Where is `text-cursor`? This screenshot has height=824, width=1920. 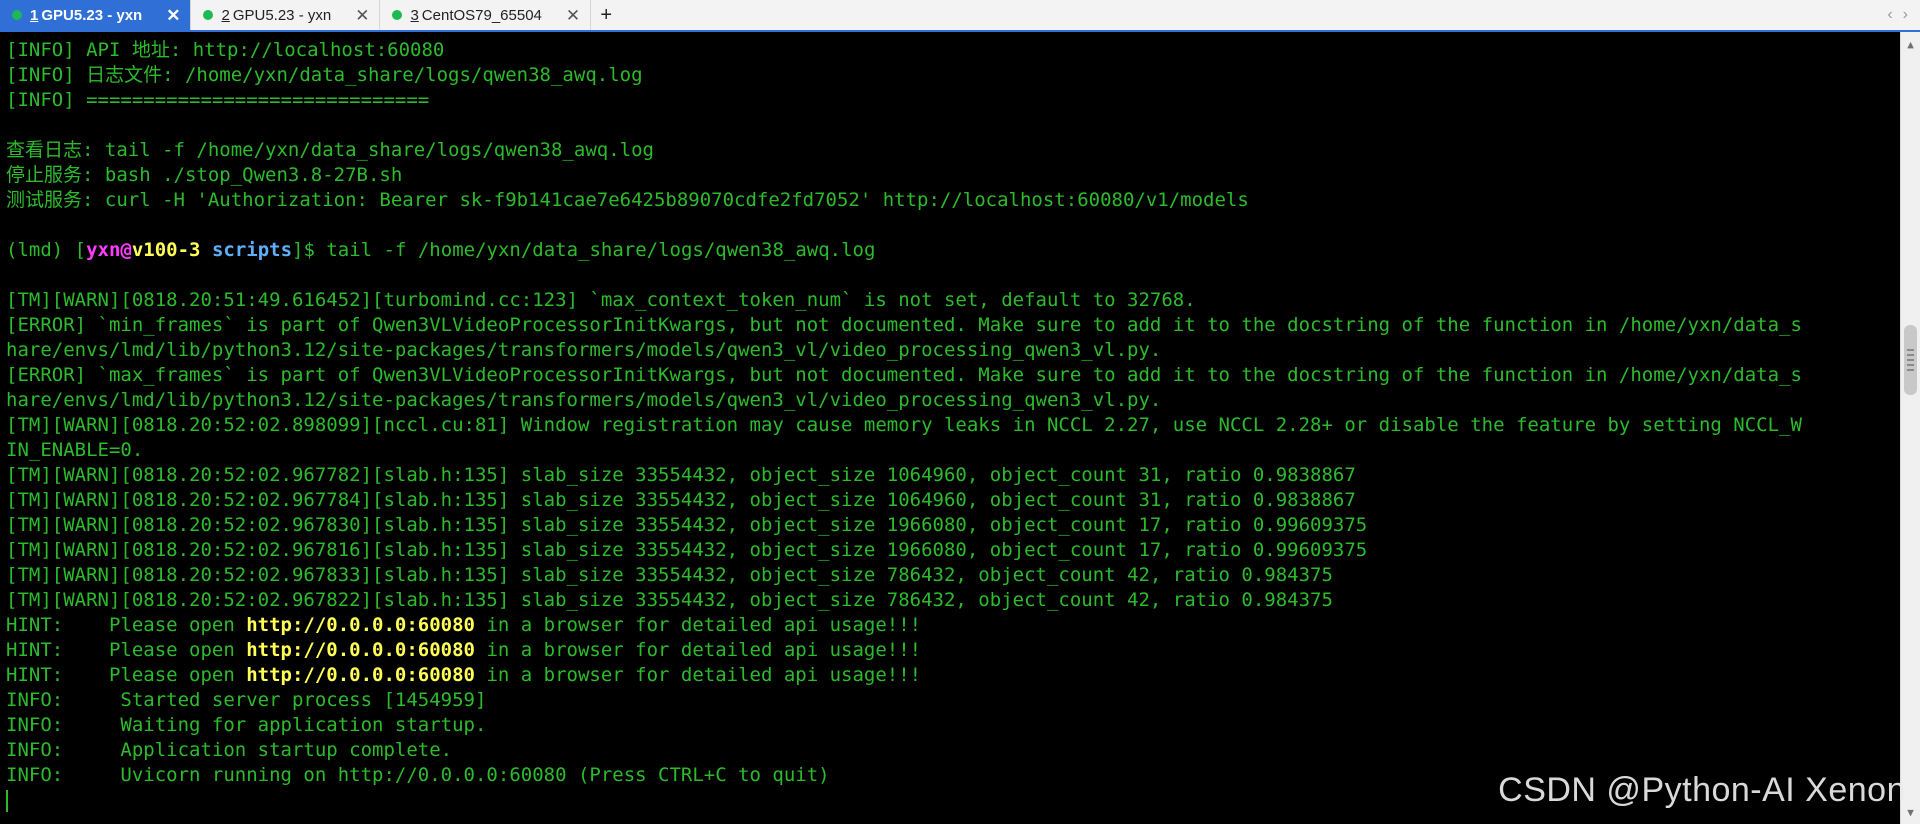
text-cursor is located at coordinates (7, 800).